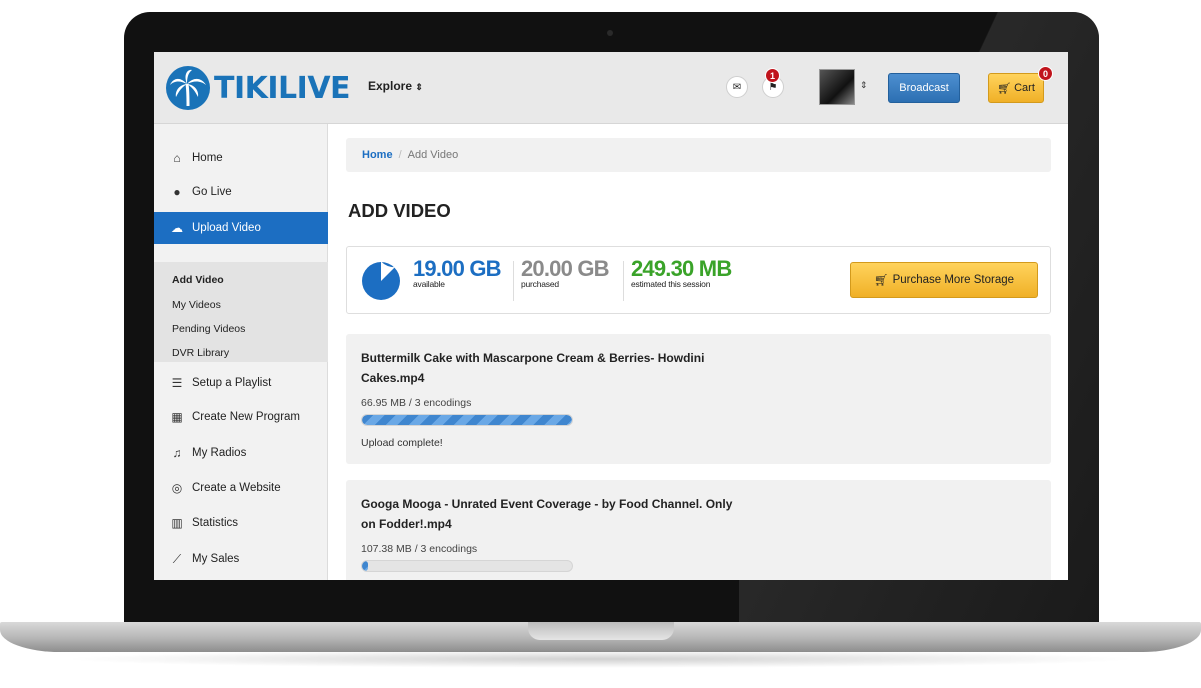 The height and width of the screenshot is (688, 1201). I want to click on sidebar-item-label: Go Live, so click(212, 192).